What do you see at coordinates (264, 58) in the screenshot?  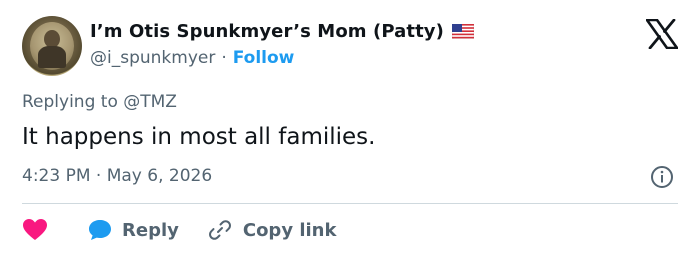 I see `follow-button: Follow` at bounding box center [264, 58].